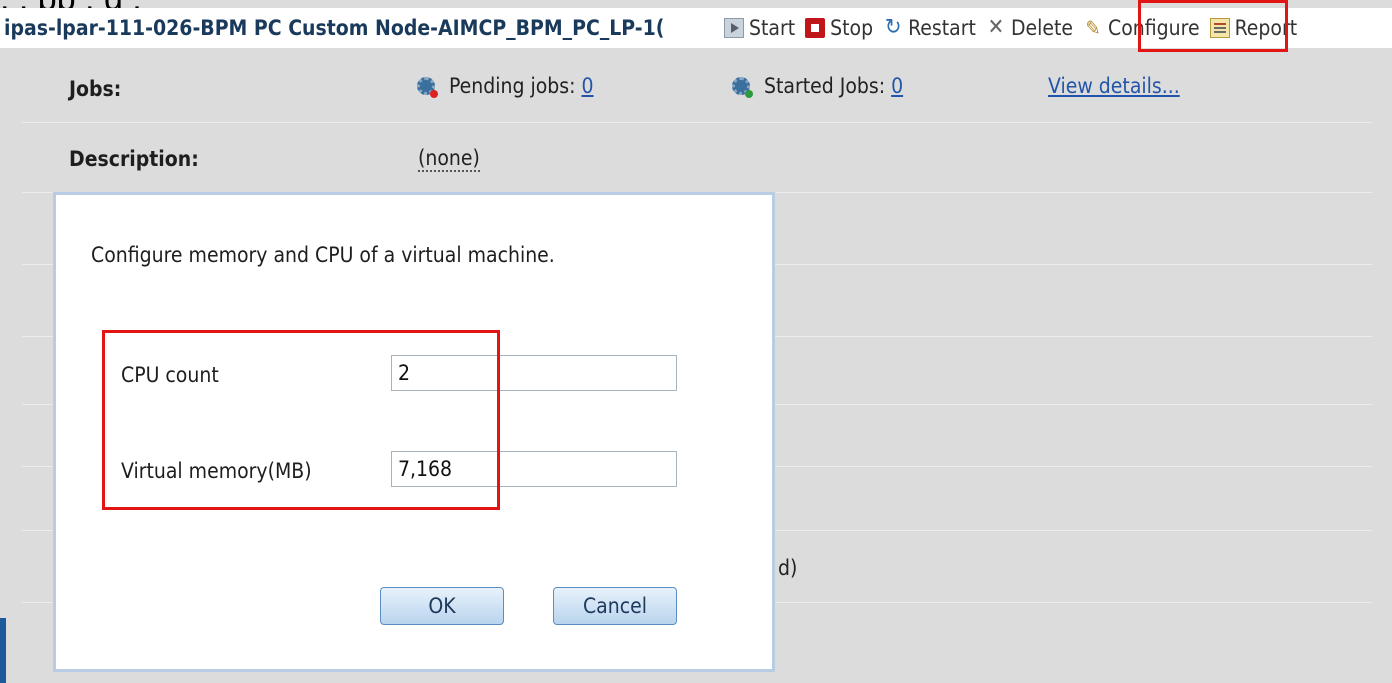  I want to click on pending-jobs: Pending jobs: 0, so click(505, 86).